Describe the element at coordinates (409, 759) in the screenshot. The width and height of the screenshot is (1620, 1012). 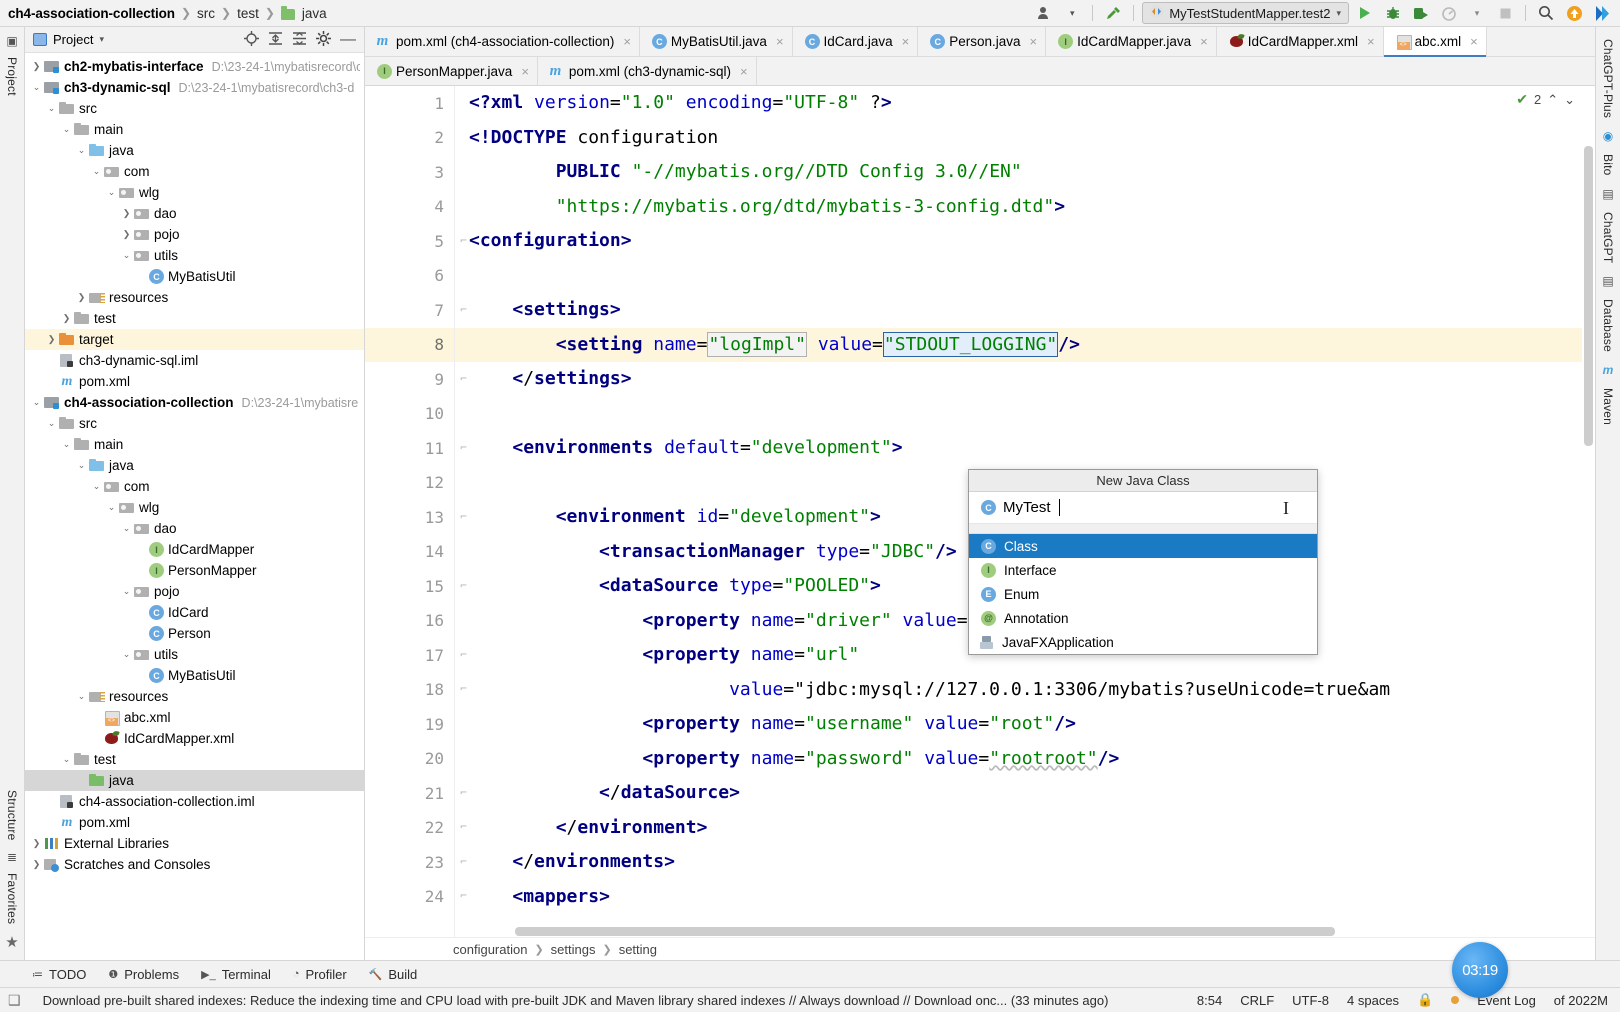
I see `gutter-line: 20` at that location.